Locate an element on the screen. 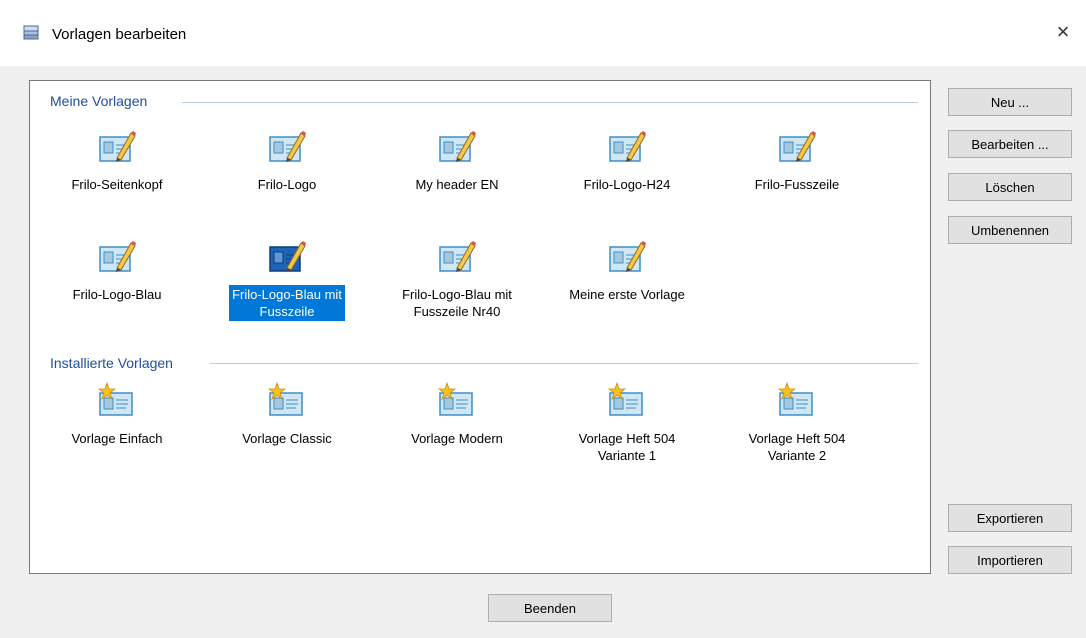  template-item-label: Vorlage Modern is located at coordinates (457, 438).